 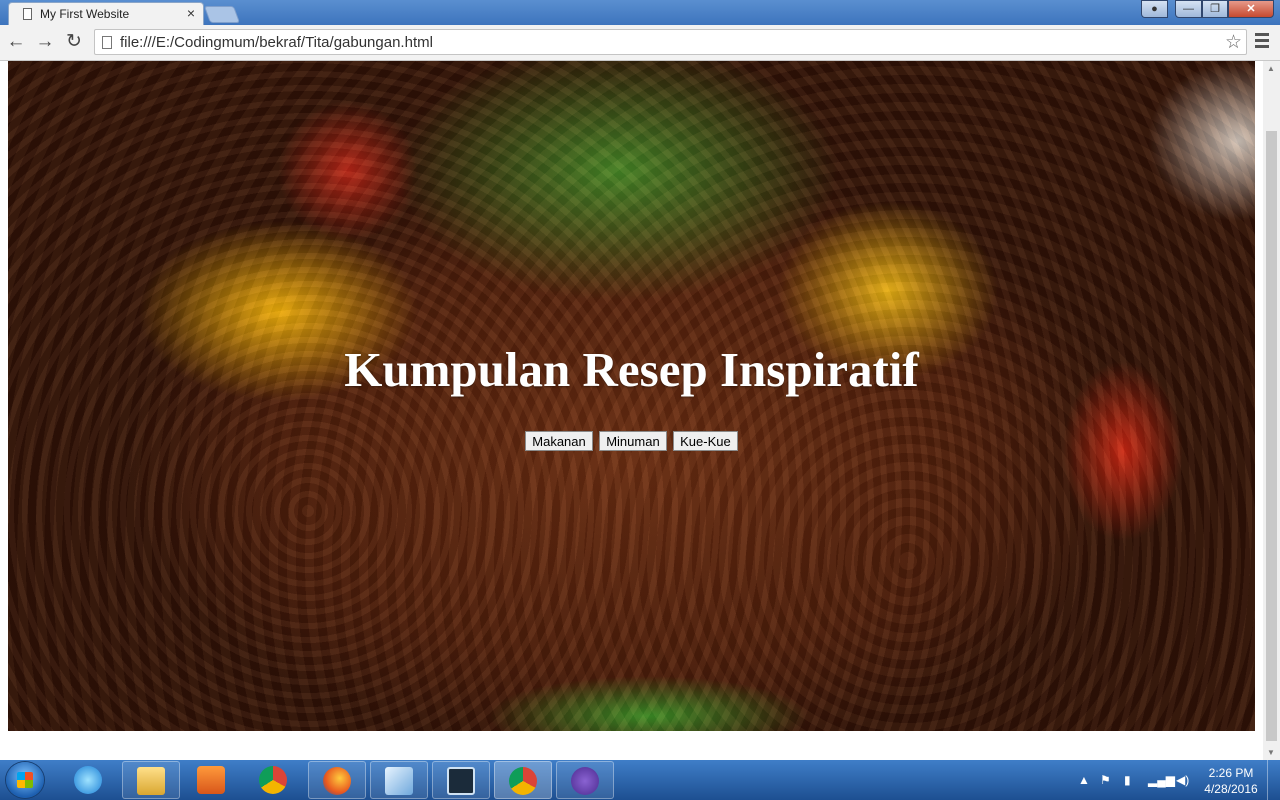 I want to click on bookmark-star-icon: ☆, so click(x=1233, y=42).